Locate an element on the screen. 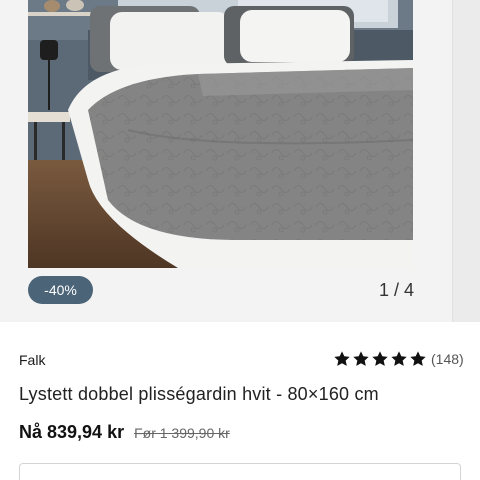  variant-selector is located at coordinates (240, 471).